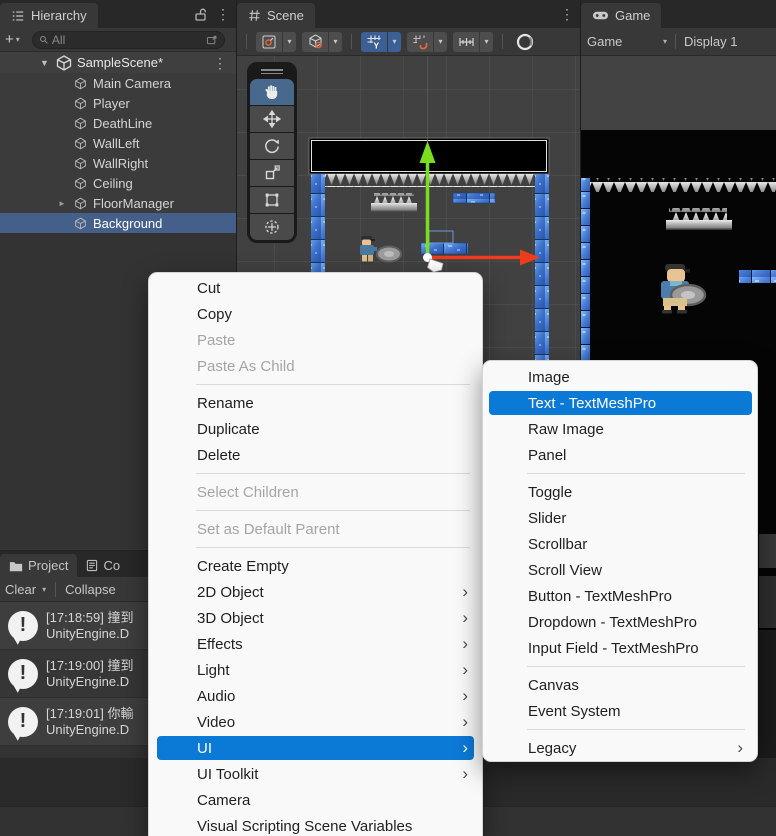 The width and height of the screenshot is (776, 836). Describe the element at coordinates (44, 589) in the screenshot. I see `clear-dropdown-icon: ▾` at that location.